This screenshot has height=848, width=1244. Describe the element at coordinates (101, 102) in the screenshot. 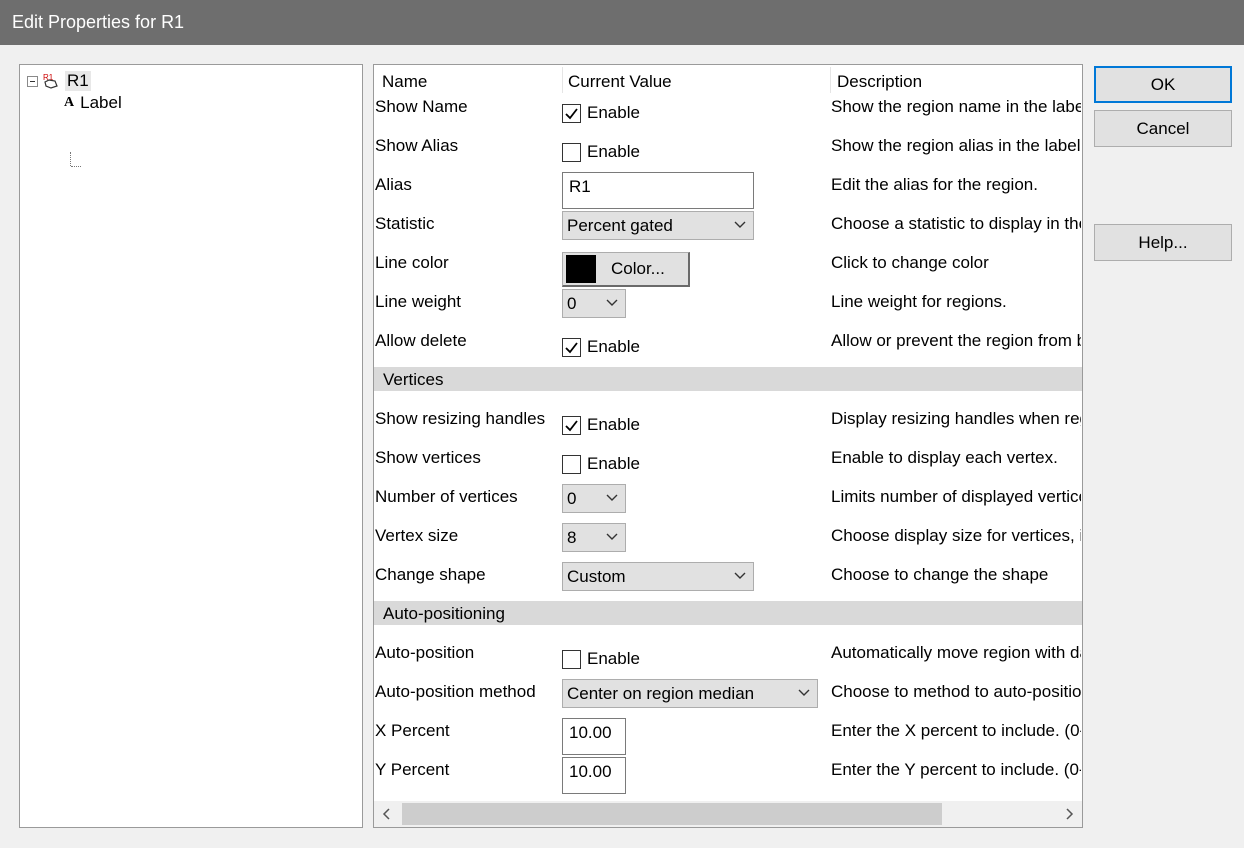

I see `tree-node-label: Label` at that location.